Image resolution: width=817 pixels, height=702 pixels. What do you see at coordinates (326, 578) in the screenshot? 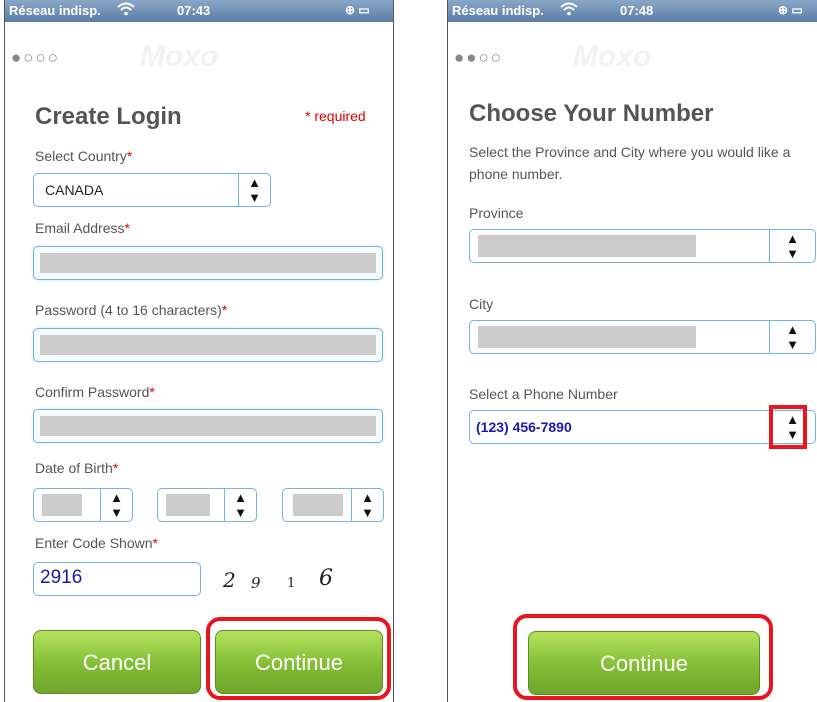
I see `captcha-char: 6` at bounding box center [326, 578].